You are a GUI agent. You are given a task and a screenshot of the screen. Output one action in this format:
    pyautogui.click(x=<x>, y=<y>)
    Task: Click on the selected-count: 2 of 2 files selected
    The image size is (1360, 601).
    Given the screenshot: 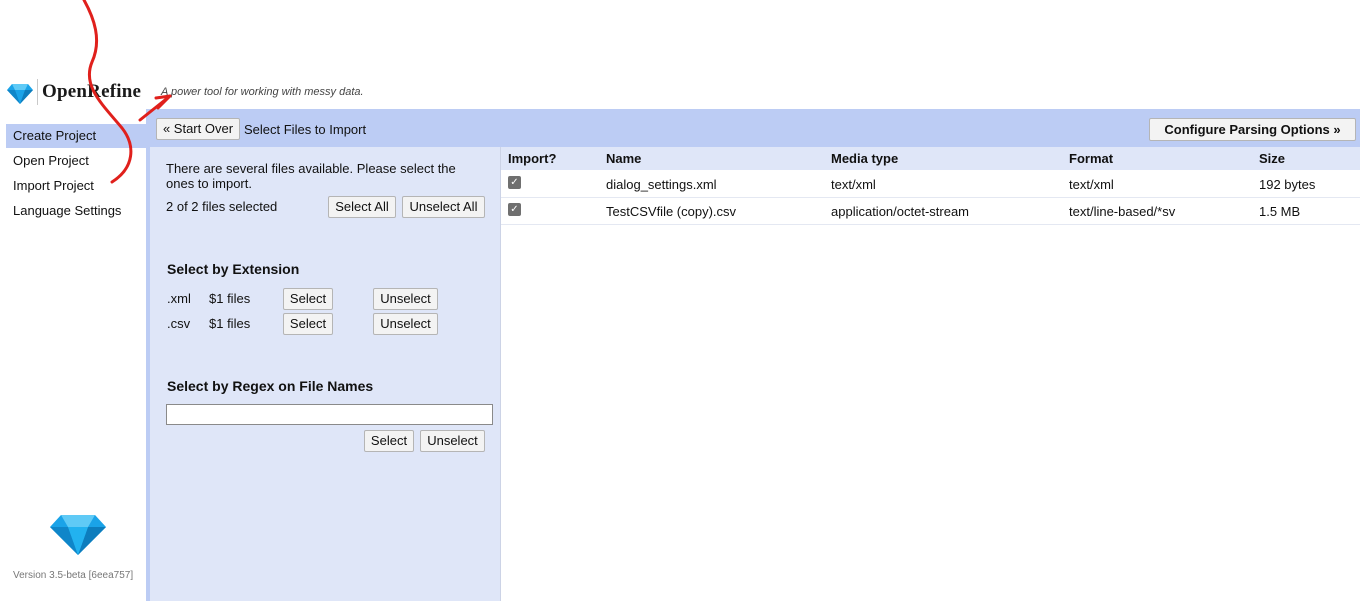 What is the action you would take?
    pyautogui.click(x=222, y=206)
    